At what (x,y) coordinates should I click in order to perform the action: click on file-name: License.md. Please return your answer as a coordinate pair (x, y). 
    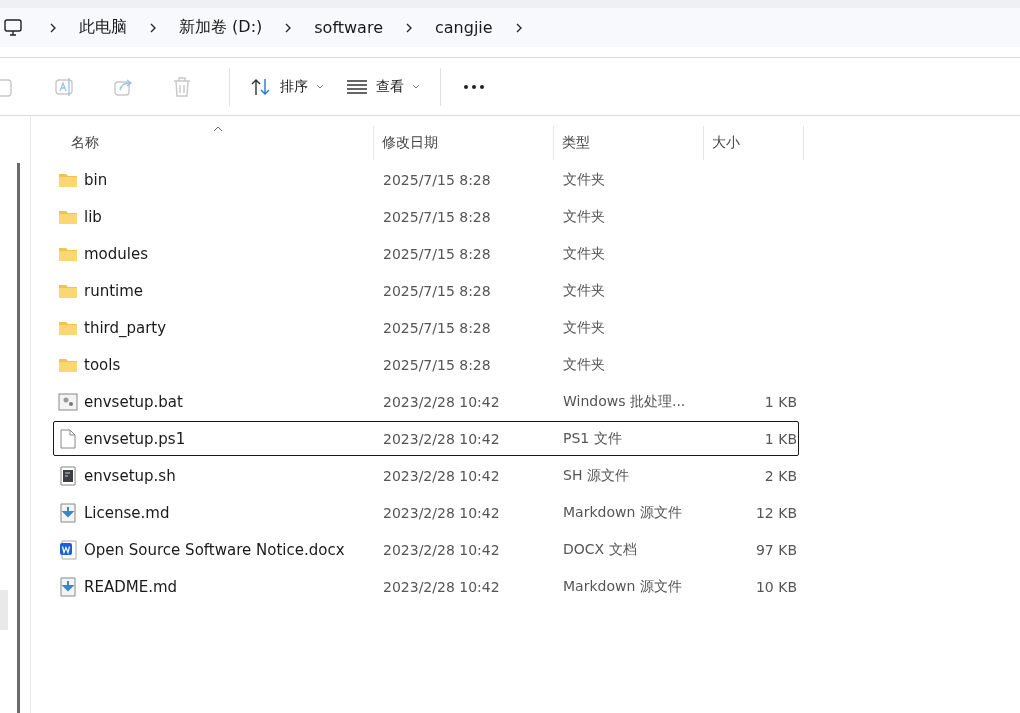
    Looking at the image, I should click on (127, 512).